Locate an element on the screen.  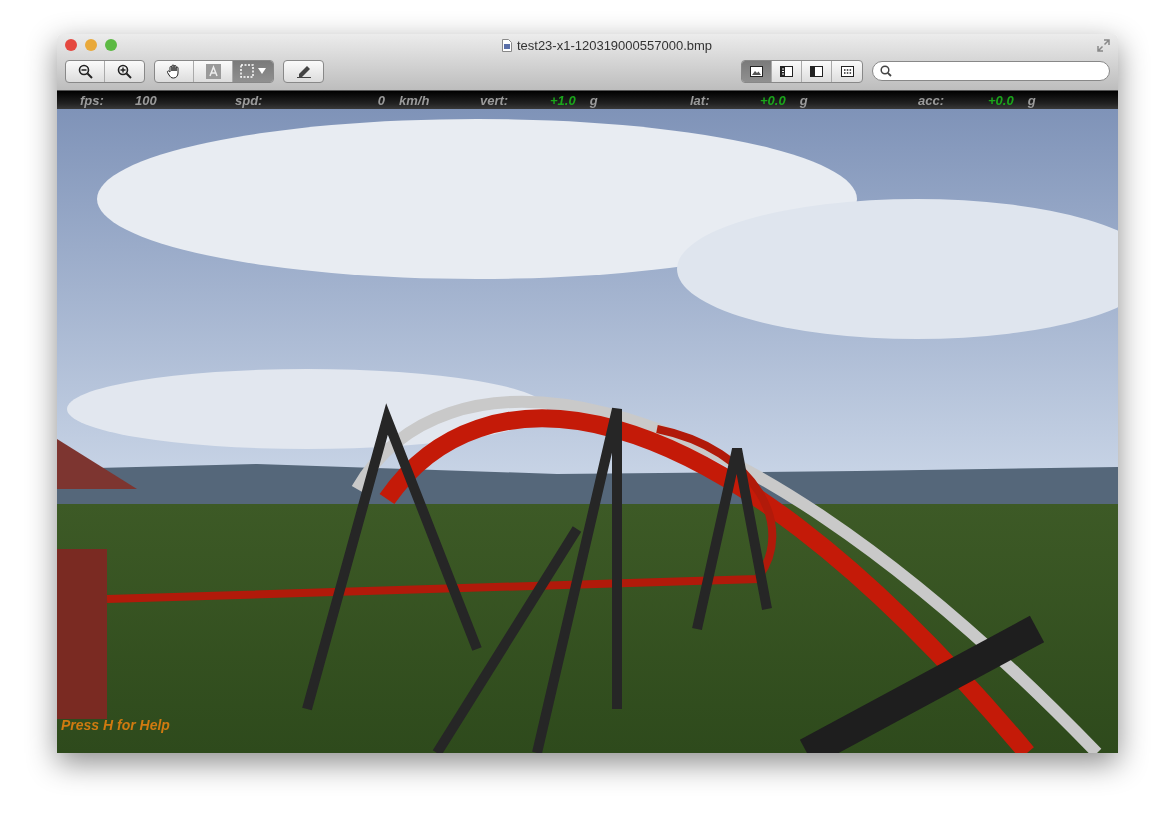
picture-icon is located at coordinates (756, 71).